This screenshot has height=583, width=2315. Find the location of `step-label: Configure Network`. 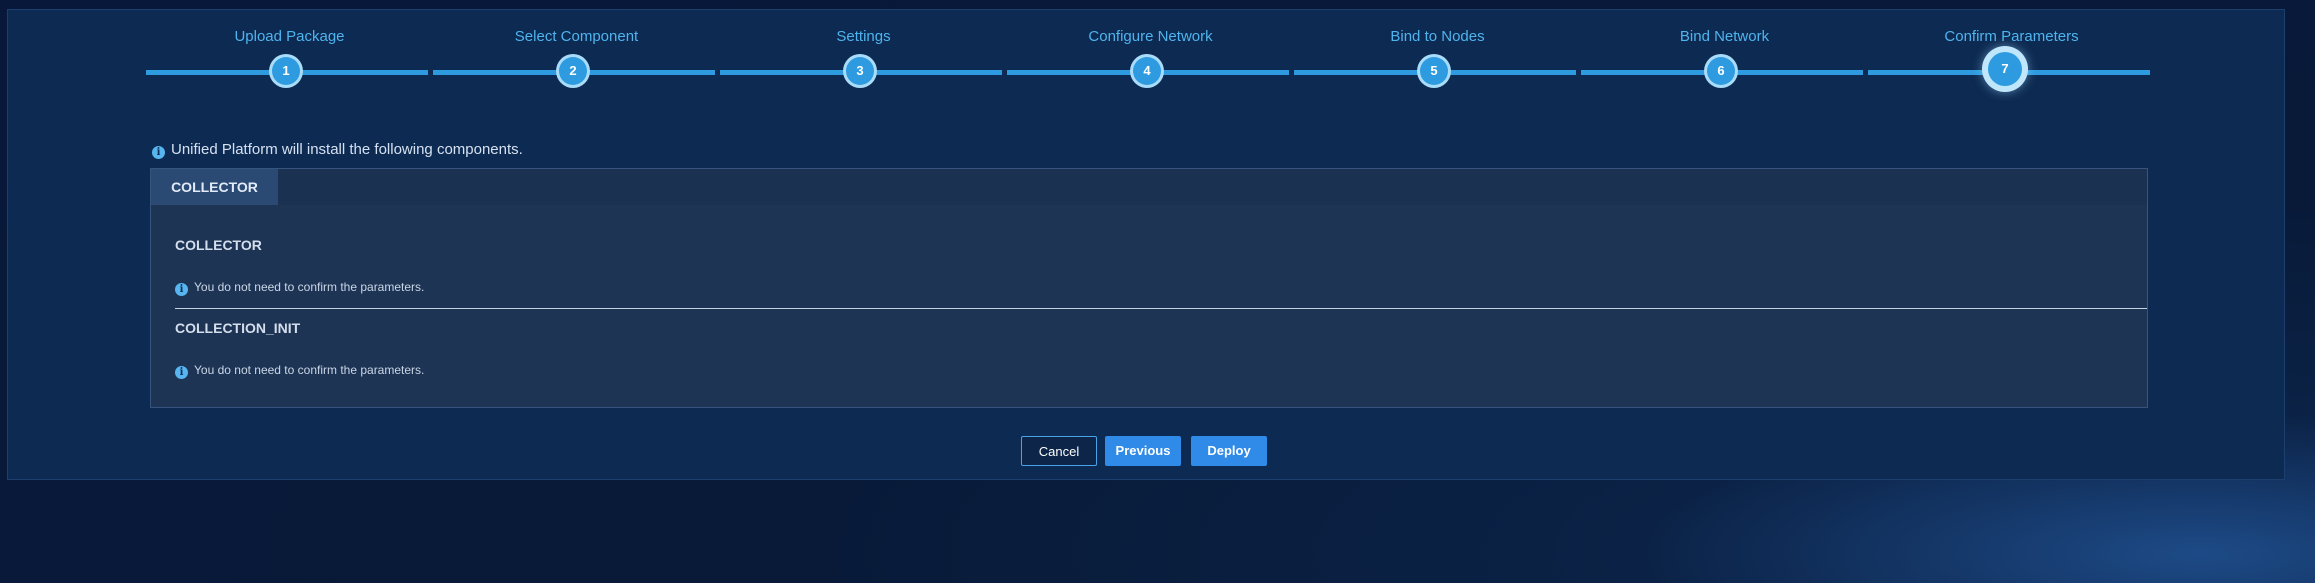

step-label: Configure Network is located at coordinates (1150, 36).